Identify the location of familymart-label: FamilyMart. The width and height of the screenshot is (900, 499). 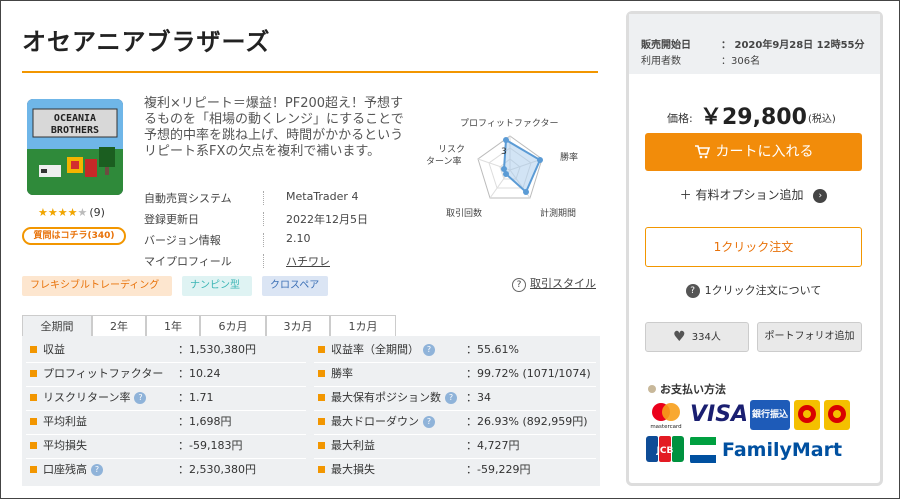
(782, 450).